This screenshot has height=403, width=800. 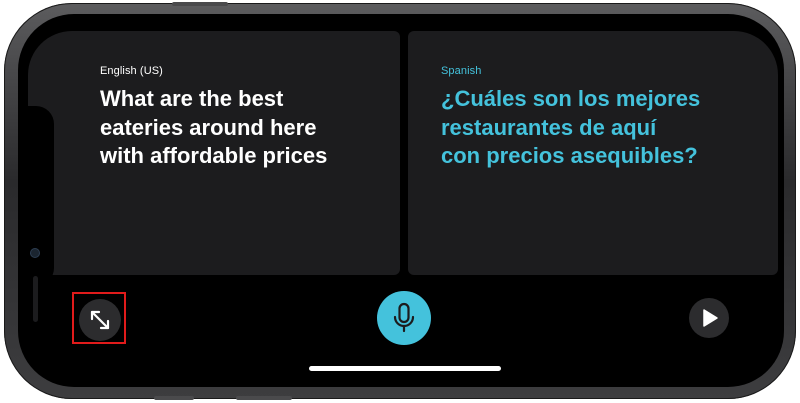 What do you see at coordinates (35, 253) in the screenshot?
I see `front-camera` at bounding box center [35, 253].